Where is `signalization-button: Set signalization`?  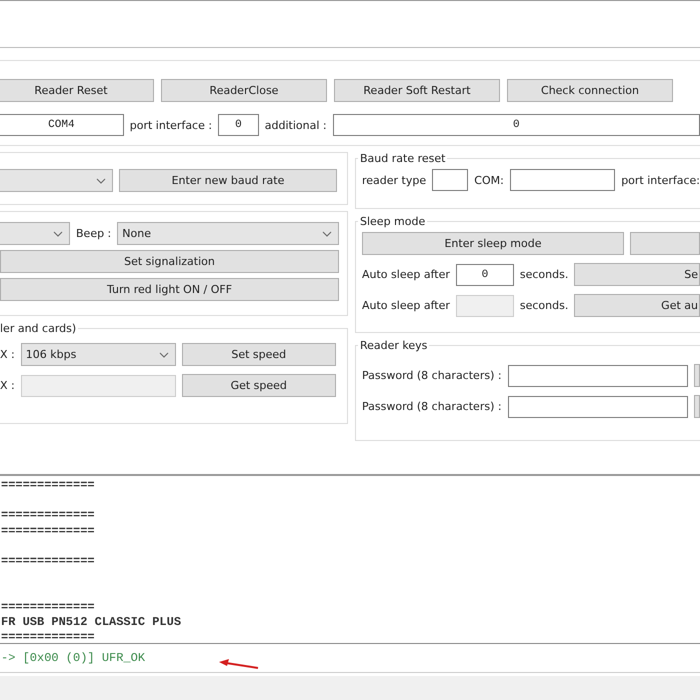
signalization-button: Set signalization is located at coordinates (169, 261).